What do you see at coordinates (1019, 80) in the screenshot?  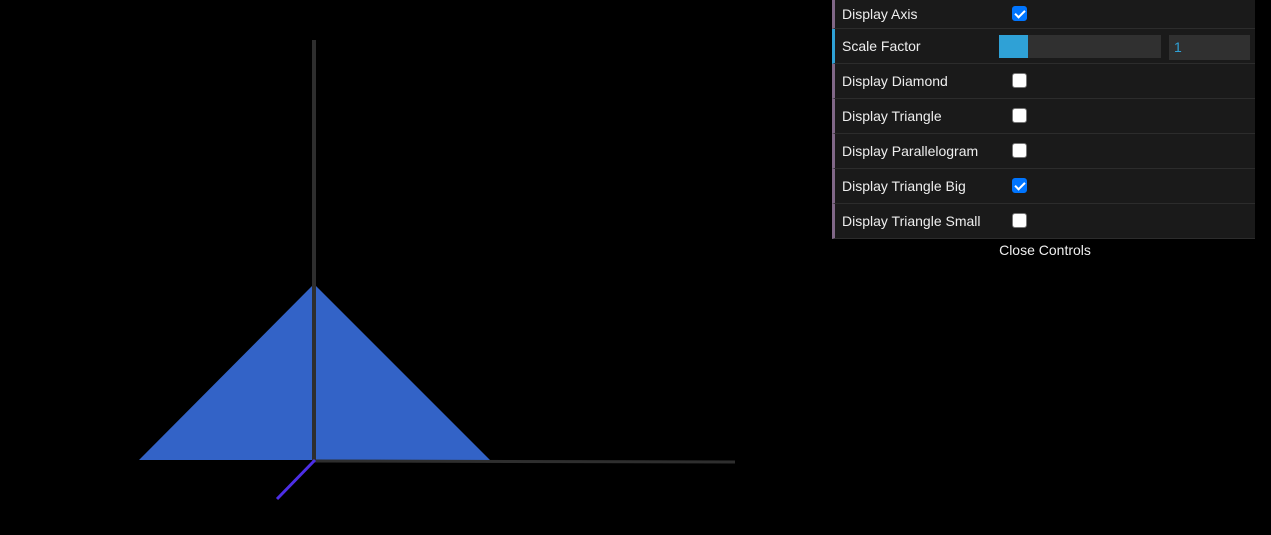 I see `display-diamond-checkbox` at bounding box center [1019, 80].